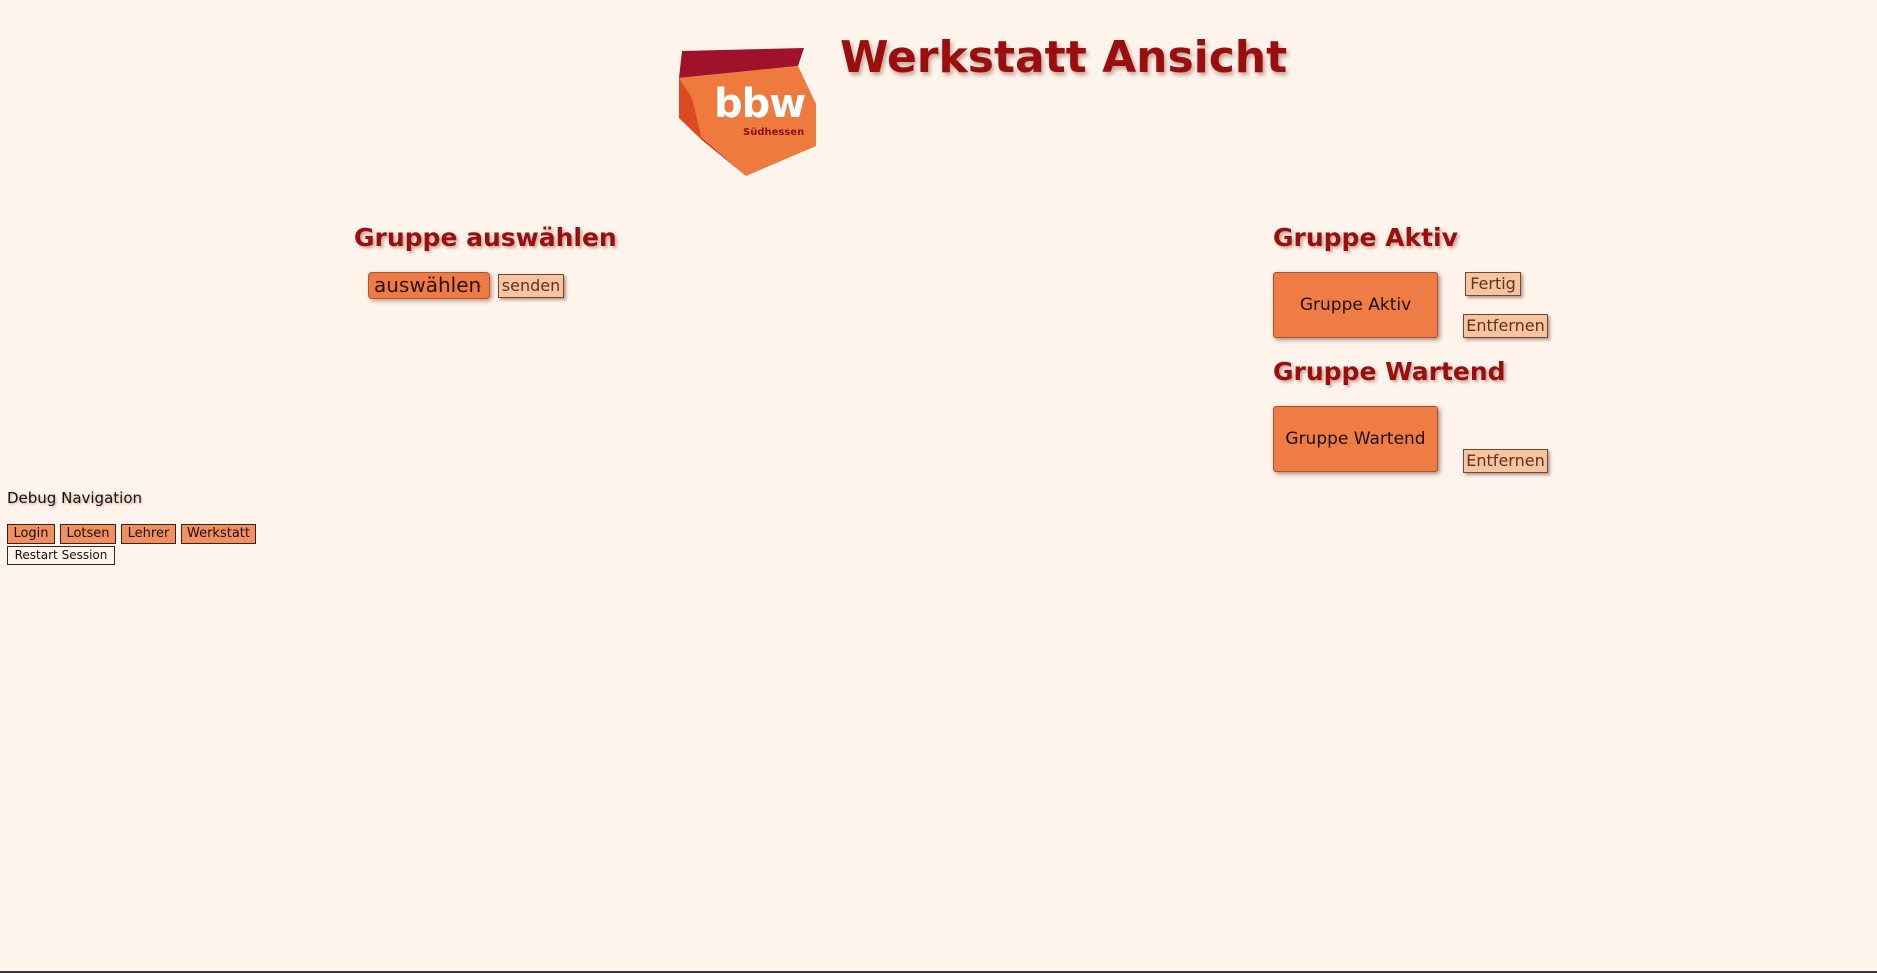  I want to click on active-group-button: Gruppe Aktiv, so click(1355, 305).